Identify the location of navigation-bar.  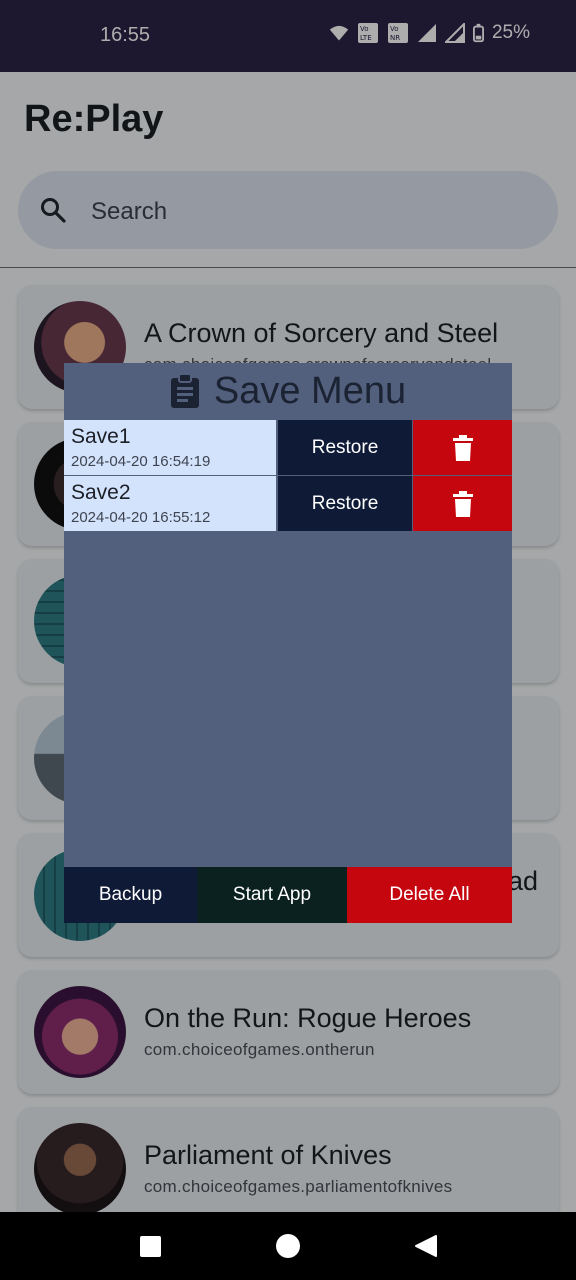
(288, 1246).